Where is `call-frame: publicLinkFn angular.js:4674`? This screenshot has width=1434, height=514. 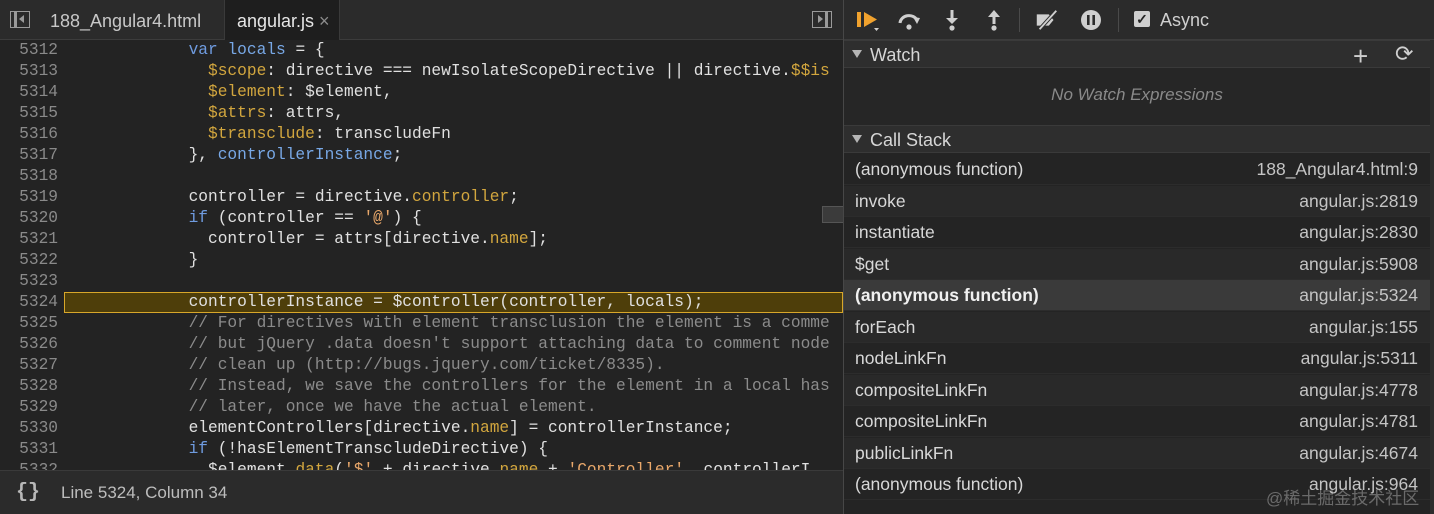
call-frame: publicLinkFn angular.js:4674 is located at coordinates (1137, 453).